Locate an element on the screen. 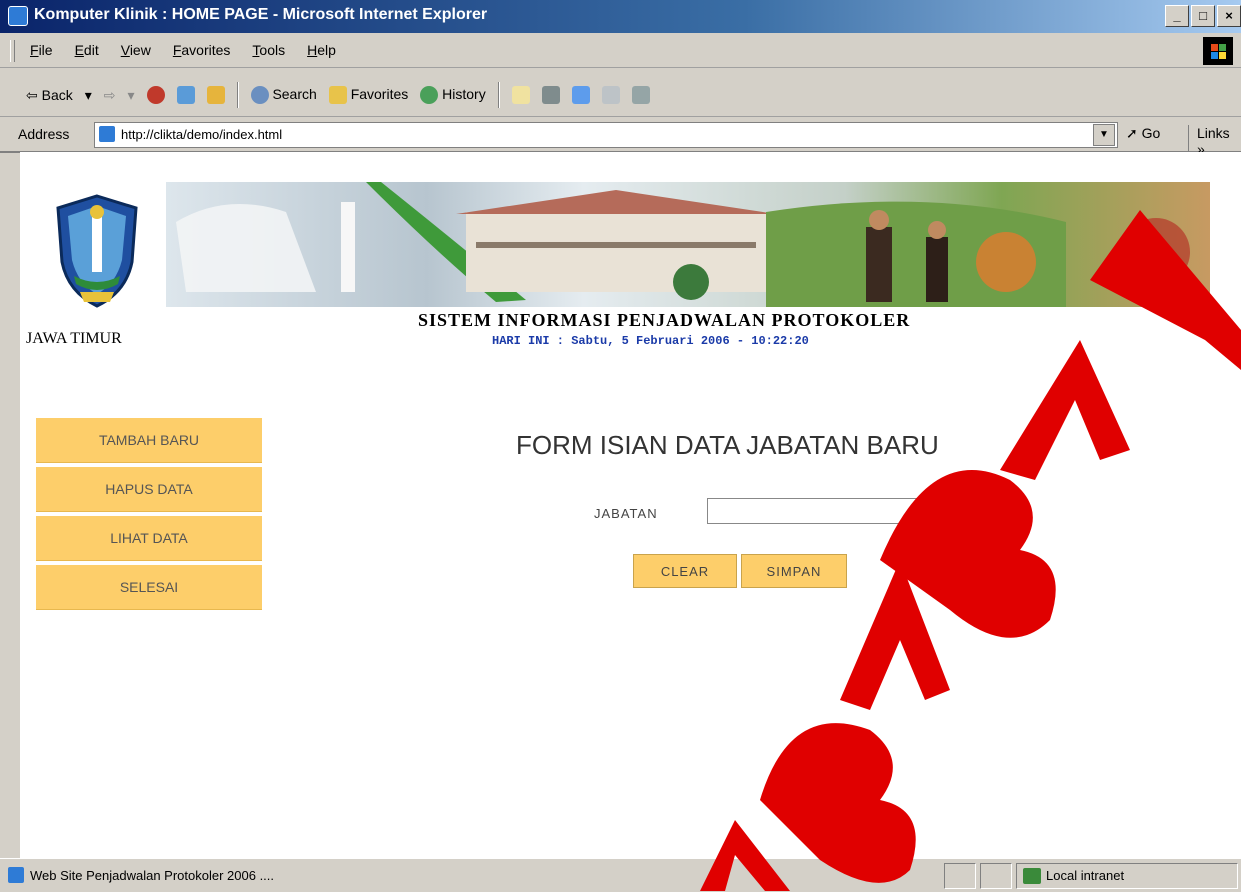  stop-icon is located at coordinates (155, 95).